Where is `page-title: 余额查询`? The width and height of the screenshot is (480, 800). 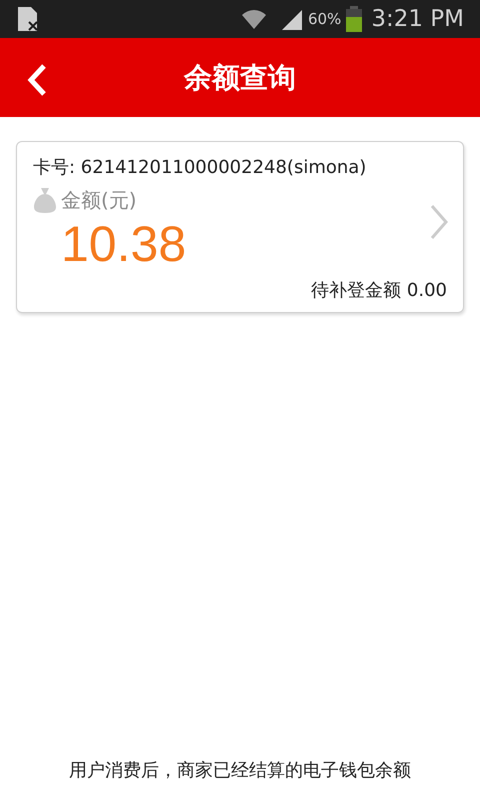
page-title: 余额查询 is located at coordinates (240, 78).